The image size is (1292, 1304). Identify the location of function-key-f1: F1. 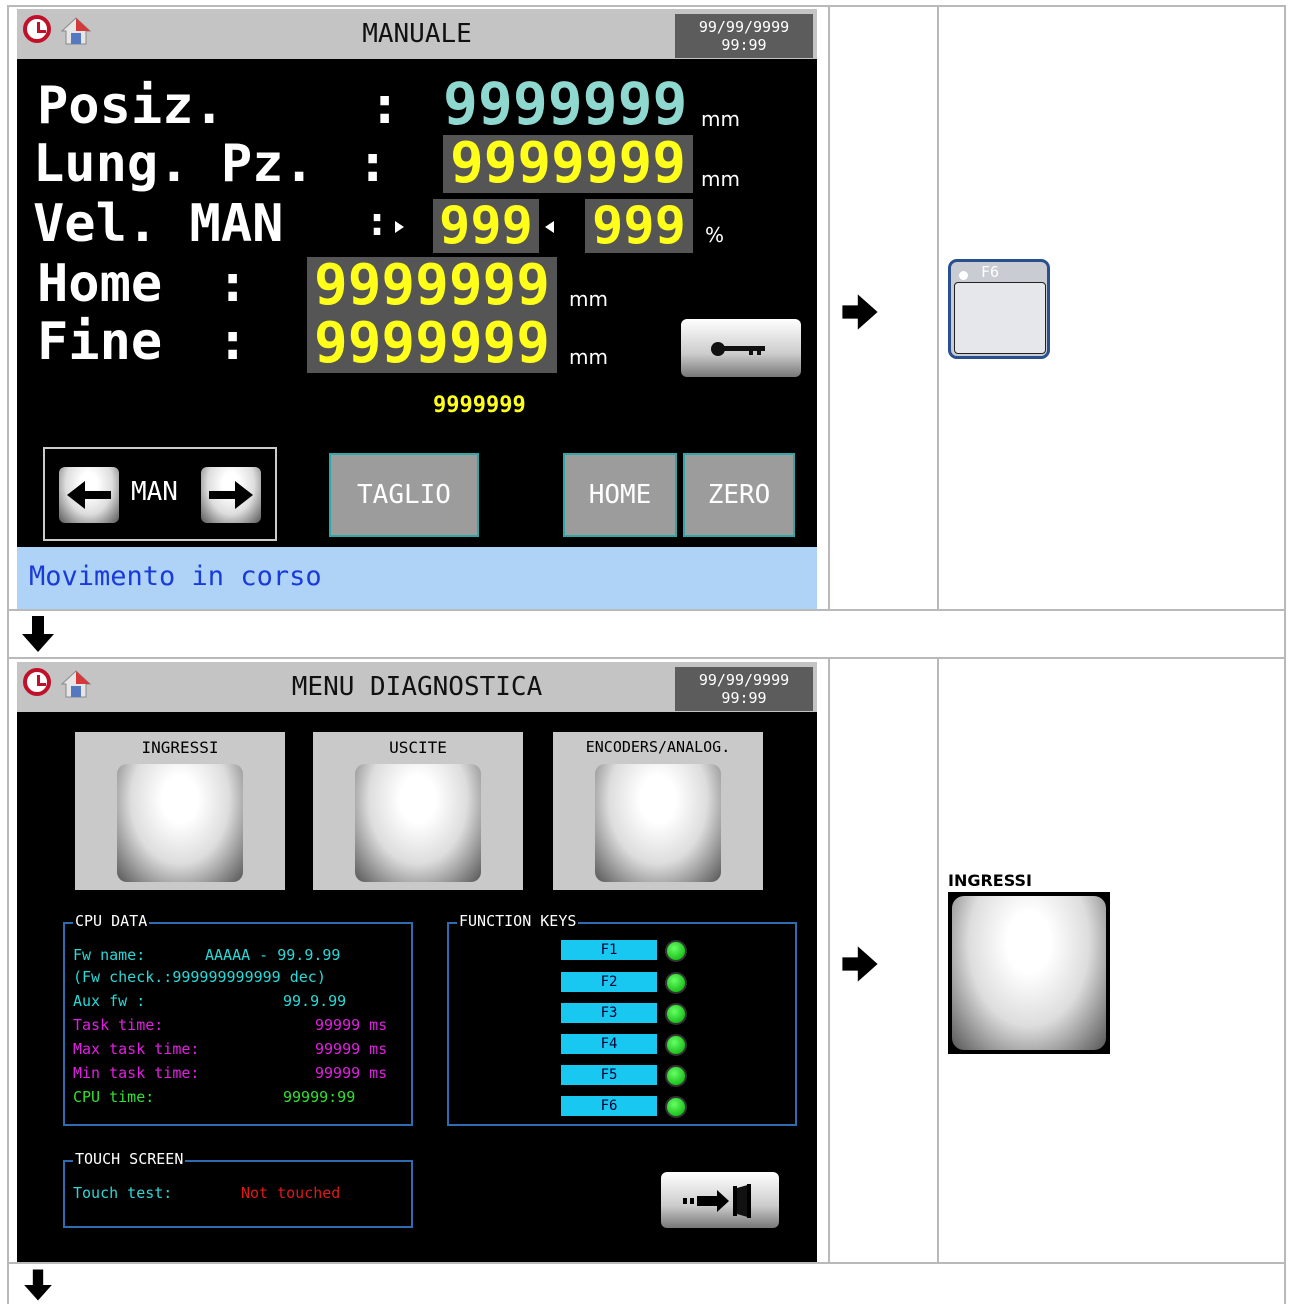
(609, 950).